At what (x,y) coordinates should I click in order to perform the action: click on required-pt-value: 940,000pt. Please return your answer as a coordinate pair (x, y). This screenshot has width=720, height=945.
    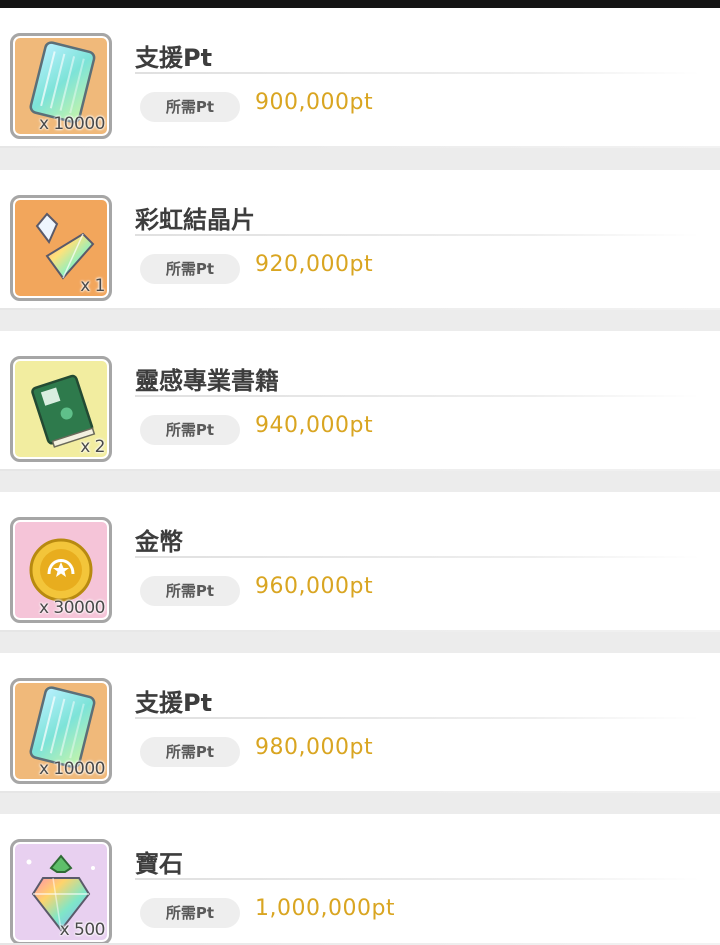
    Looking at the image, I should click on (314, 425).